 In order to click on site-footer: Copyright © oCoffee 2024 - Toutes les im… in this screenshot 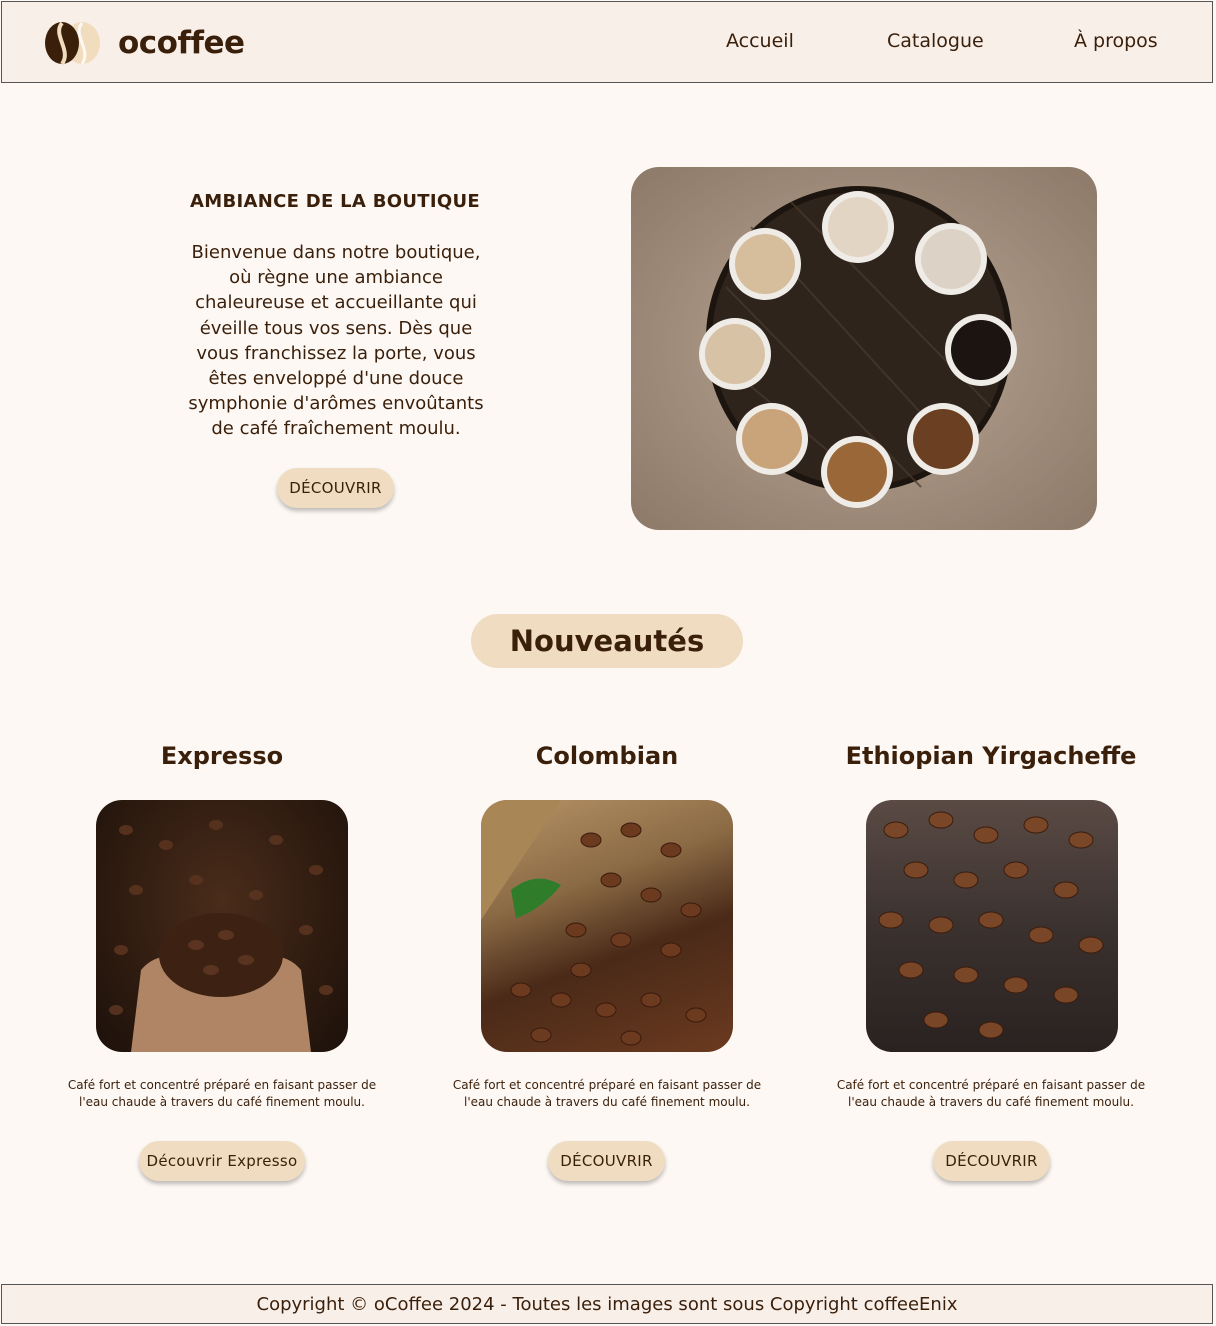, I will do `click(607, 1304)`.